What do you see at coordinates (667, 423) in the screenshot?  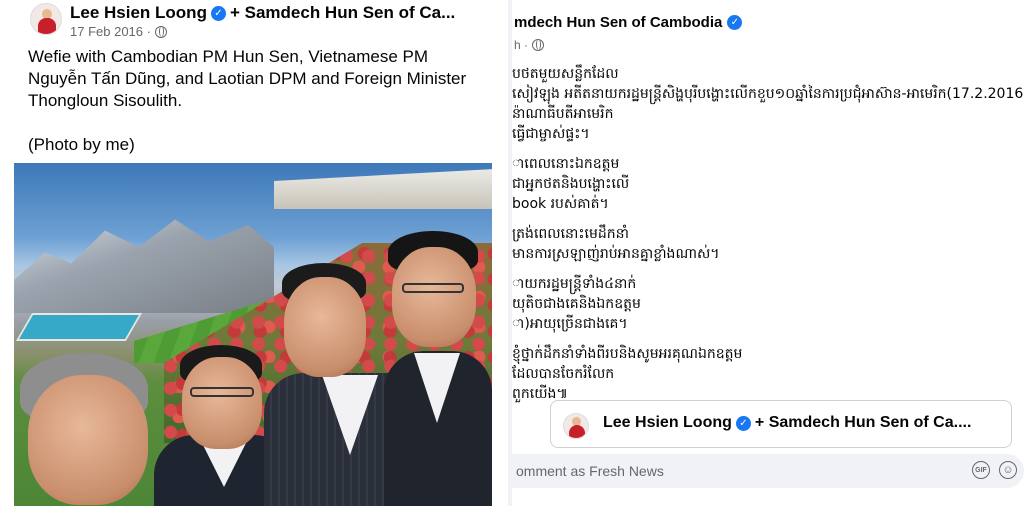 I see `shared-author-name: Lee Hsien Loong` at bounding box center [667, 423].